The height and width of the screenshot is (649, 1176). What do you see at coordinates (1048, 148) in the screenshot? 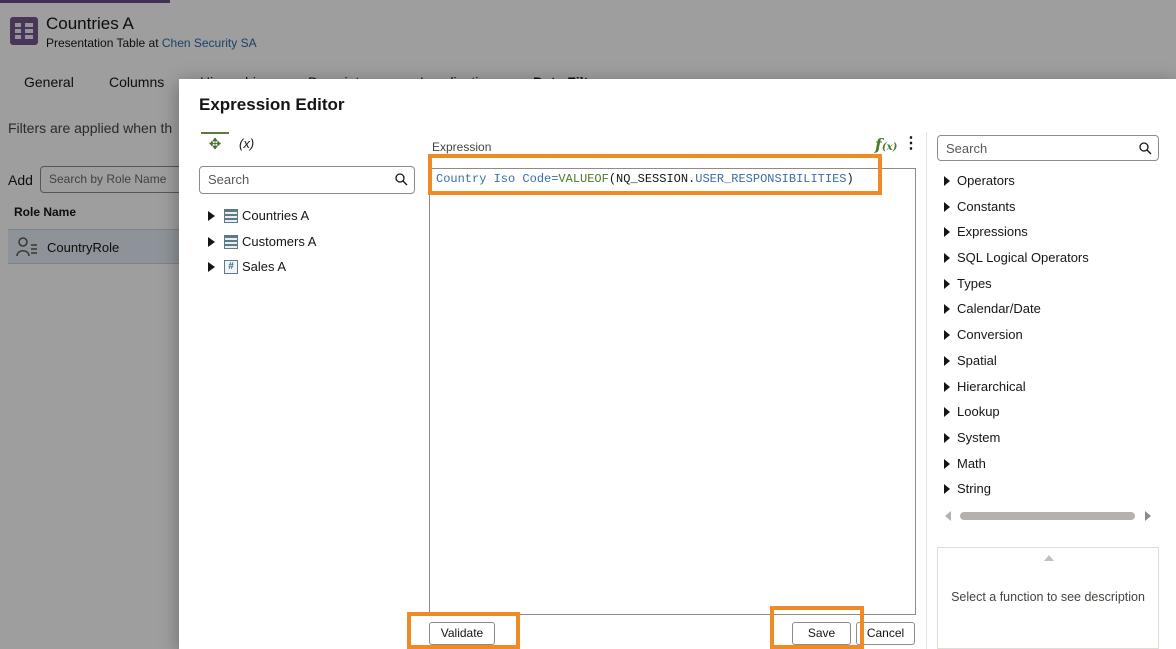
I see `function-search-input: Search` at bounding box center [1048, 148].